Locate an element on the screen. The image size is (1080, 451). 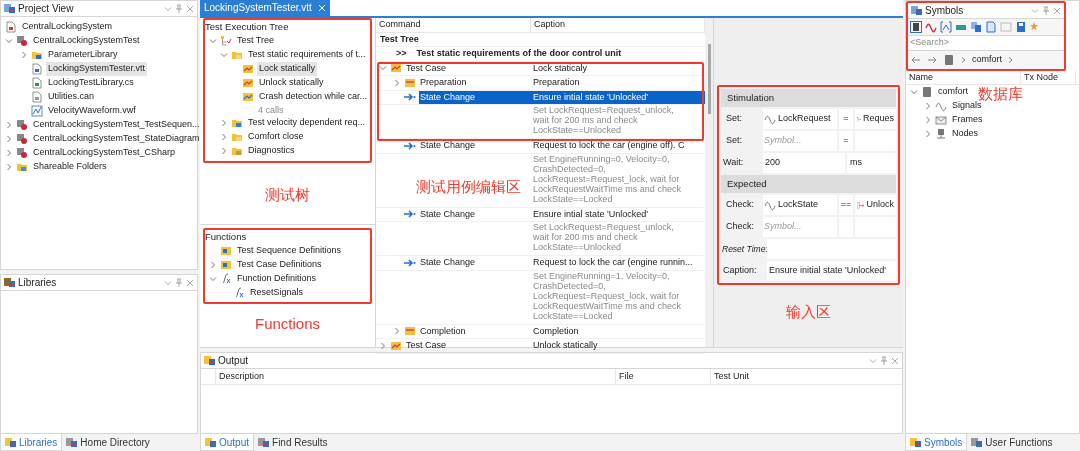
tree-item: Nodes is located at coordinates (965, 134).